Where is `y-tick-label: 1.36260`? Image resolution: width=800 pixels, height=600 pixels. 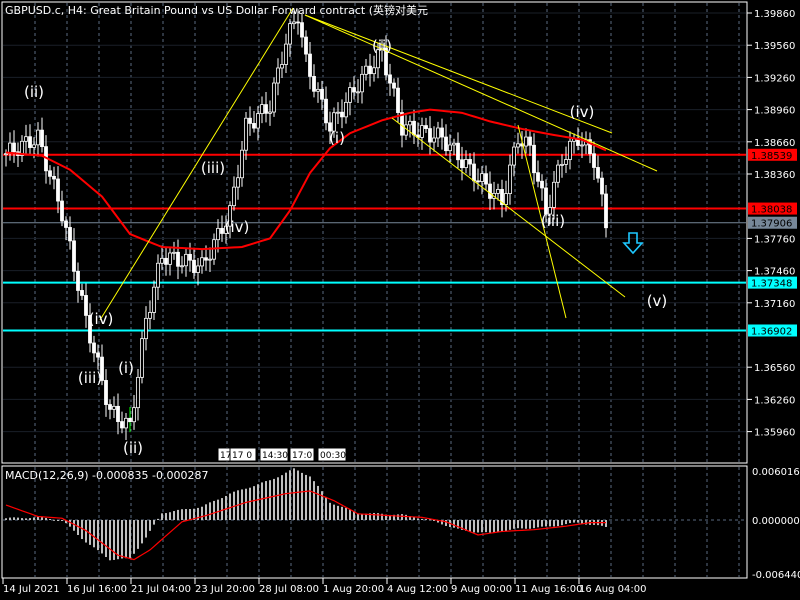
y-tick-label: 1.36260 is located at coordinates (774, 400).